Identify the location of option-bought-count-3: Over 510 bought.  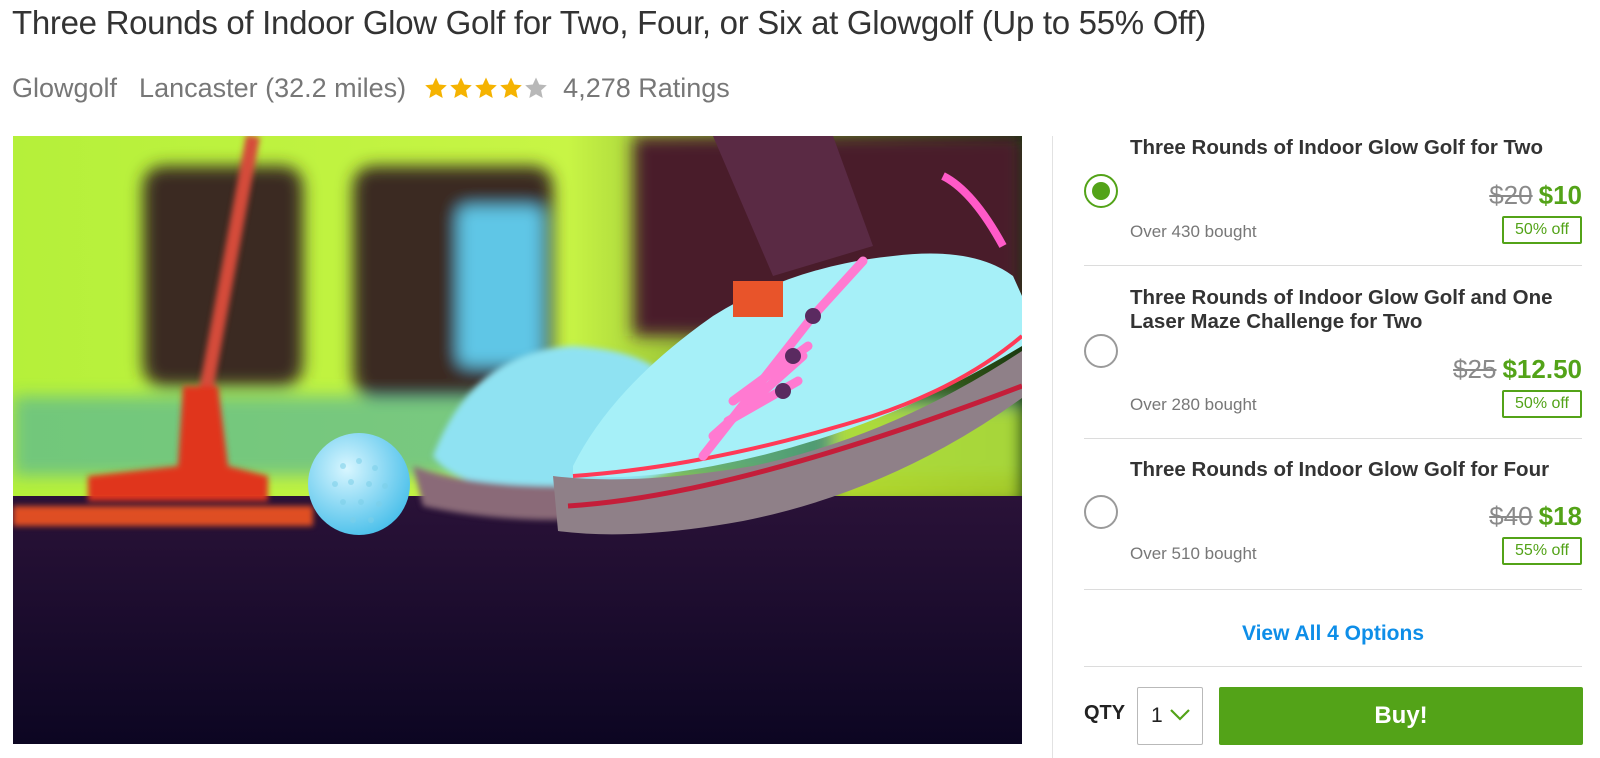
(1193, 553).